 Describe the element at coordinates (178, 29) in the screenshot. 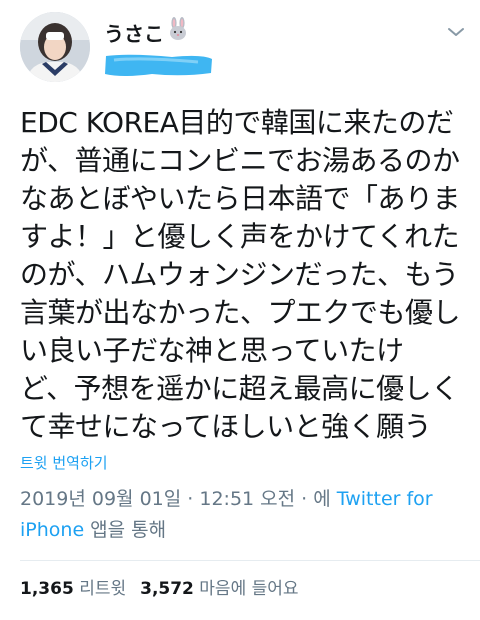

I see `rabbit-emoji-icon` at that location.